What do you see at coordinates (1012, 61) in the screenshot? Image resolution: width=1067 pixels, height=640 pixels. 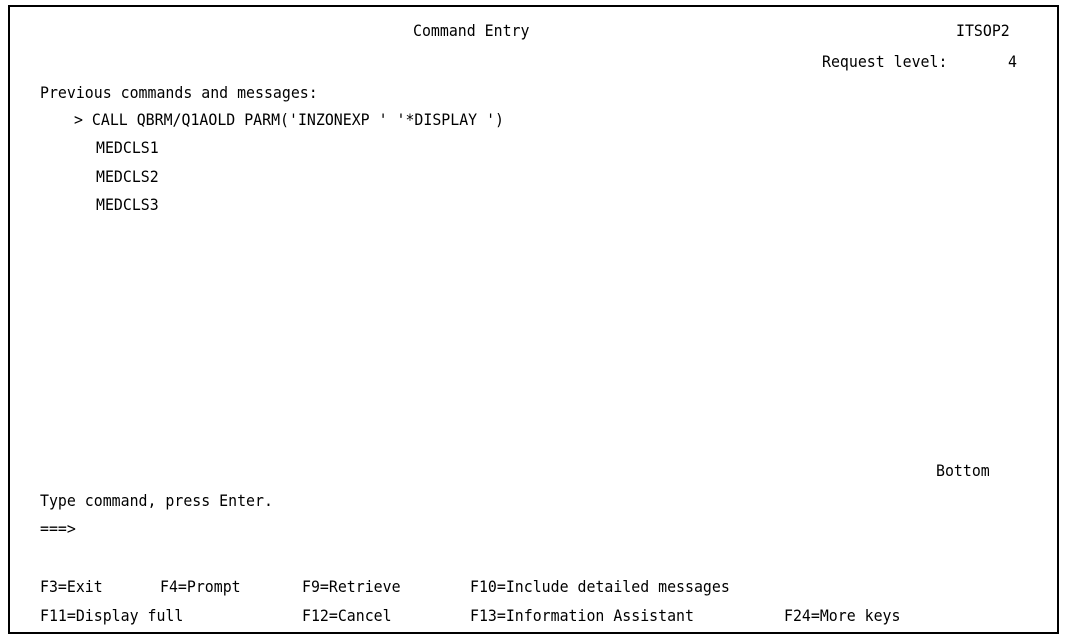 I see `request-level-value: 4` at bounding box center [1012, 61].